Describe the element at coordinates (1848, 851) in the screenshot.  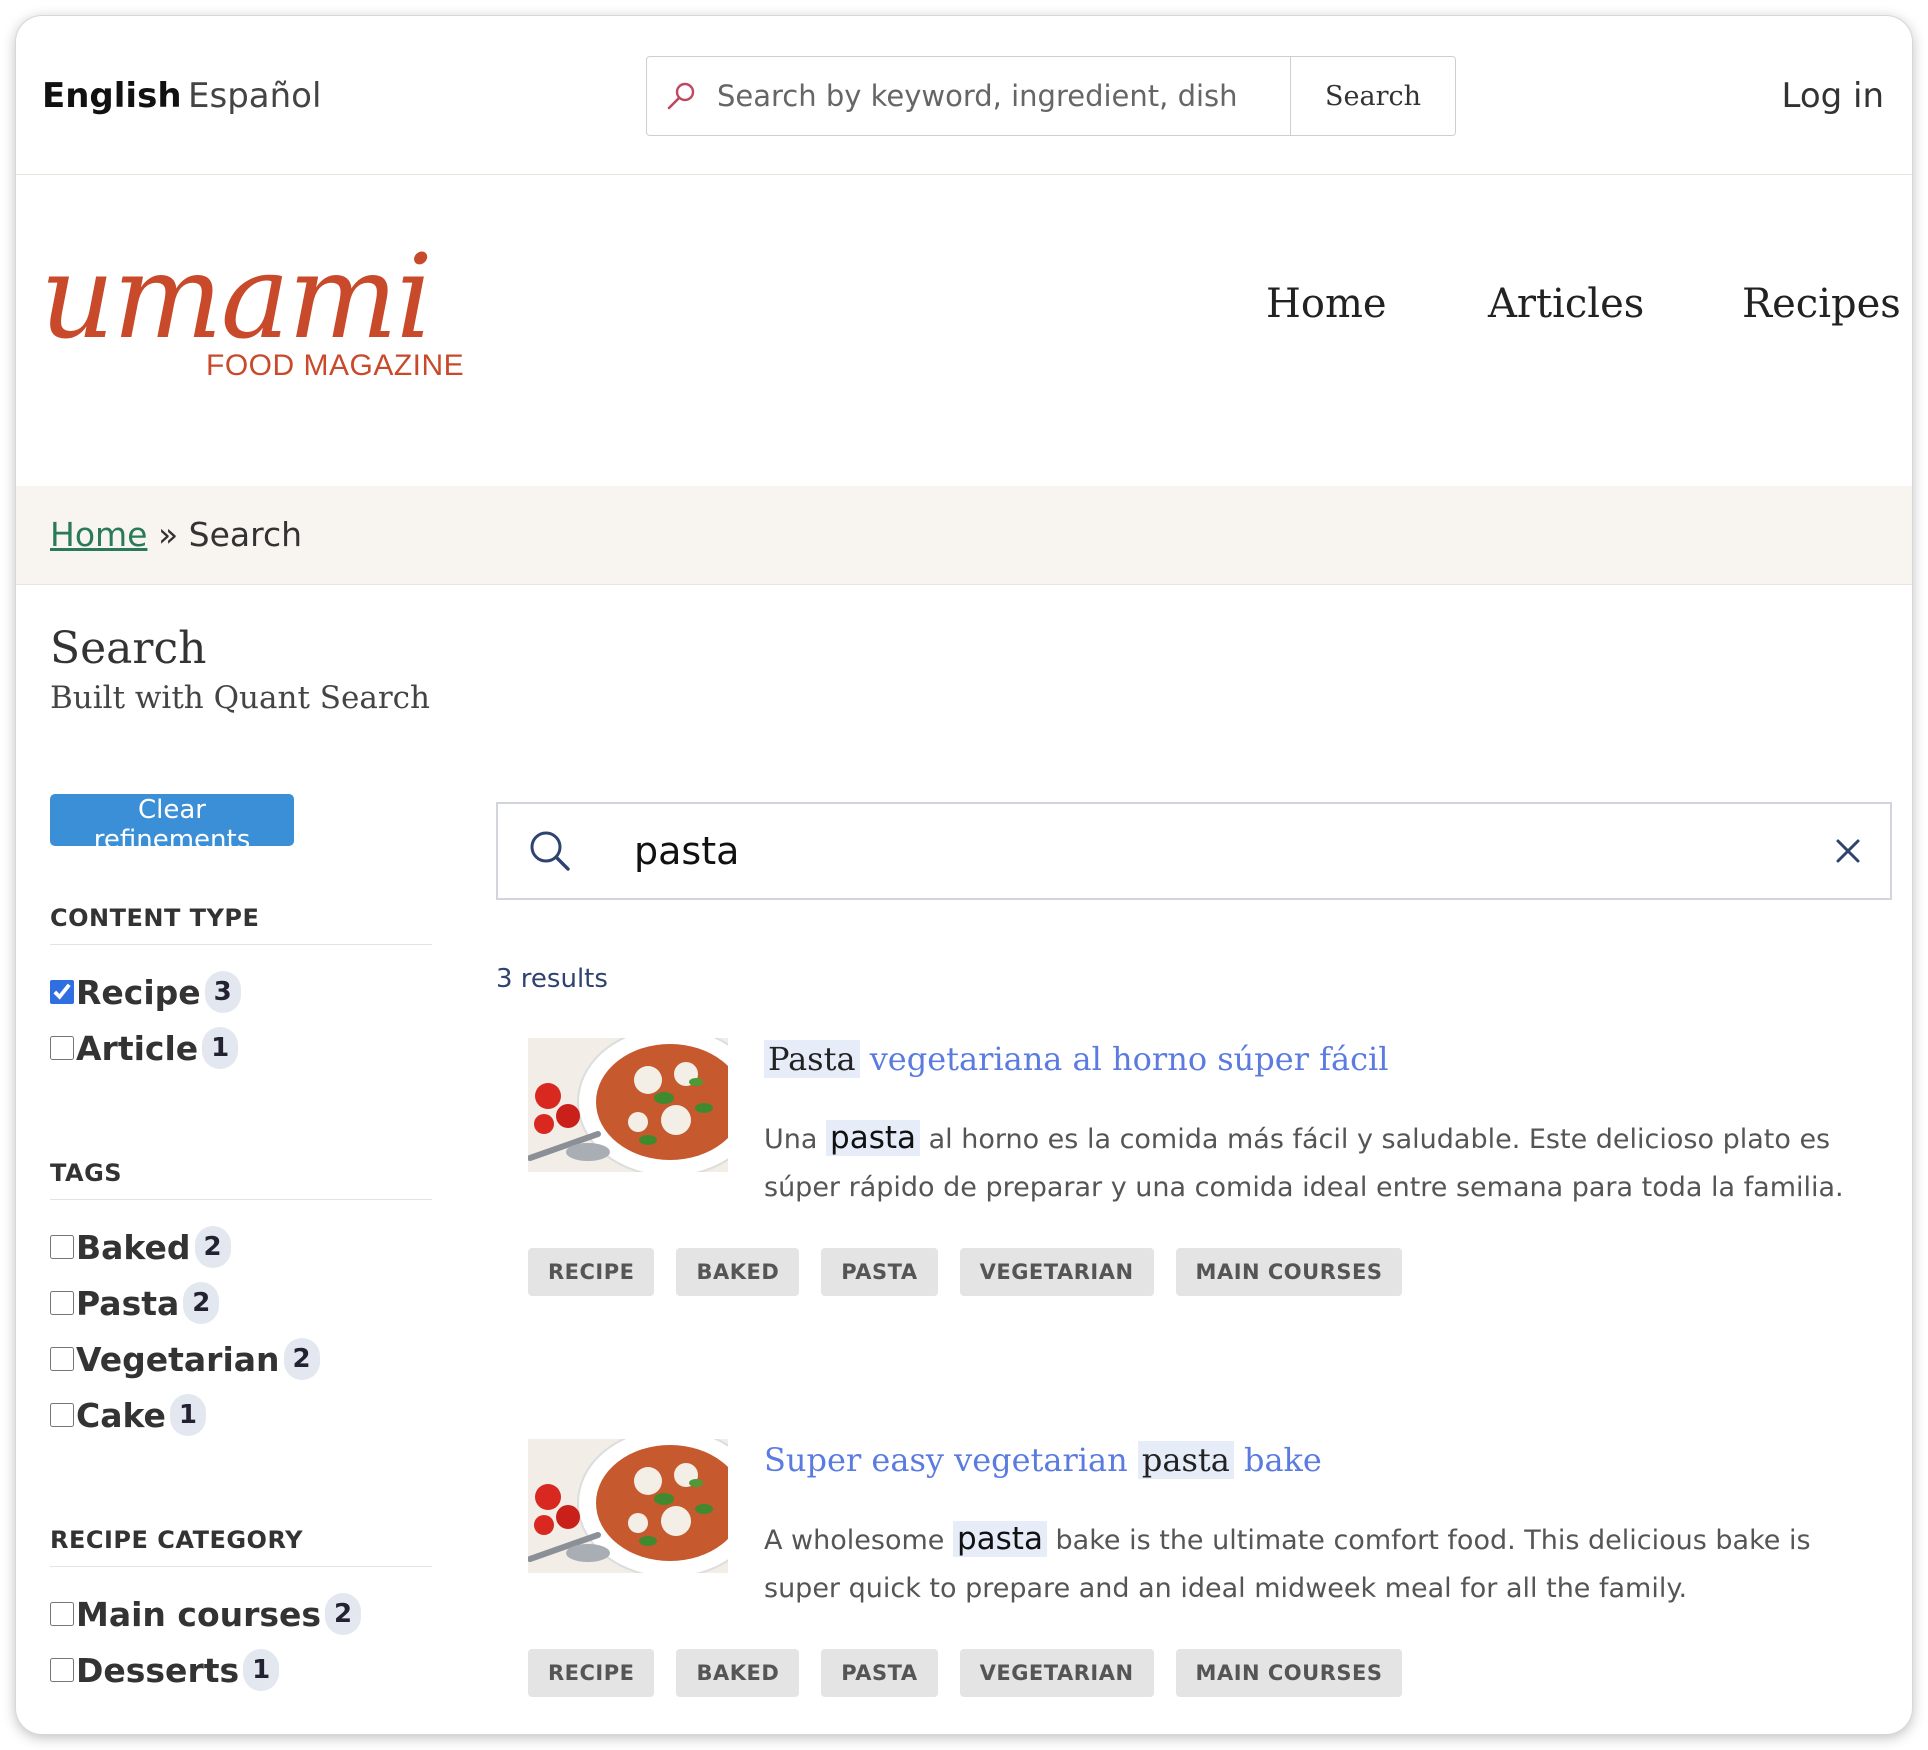
I see `close-icon` at that location.